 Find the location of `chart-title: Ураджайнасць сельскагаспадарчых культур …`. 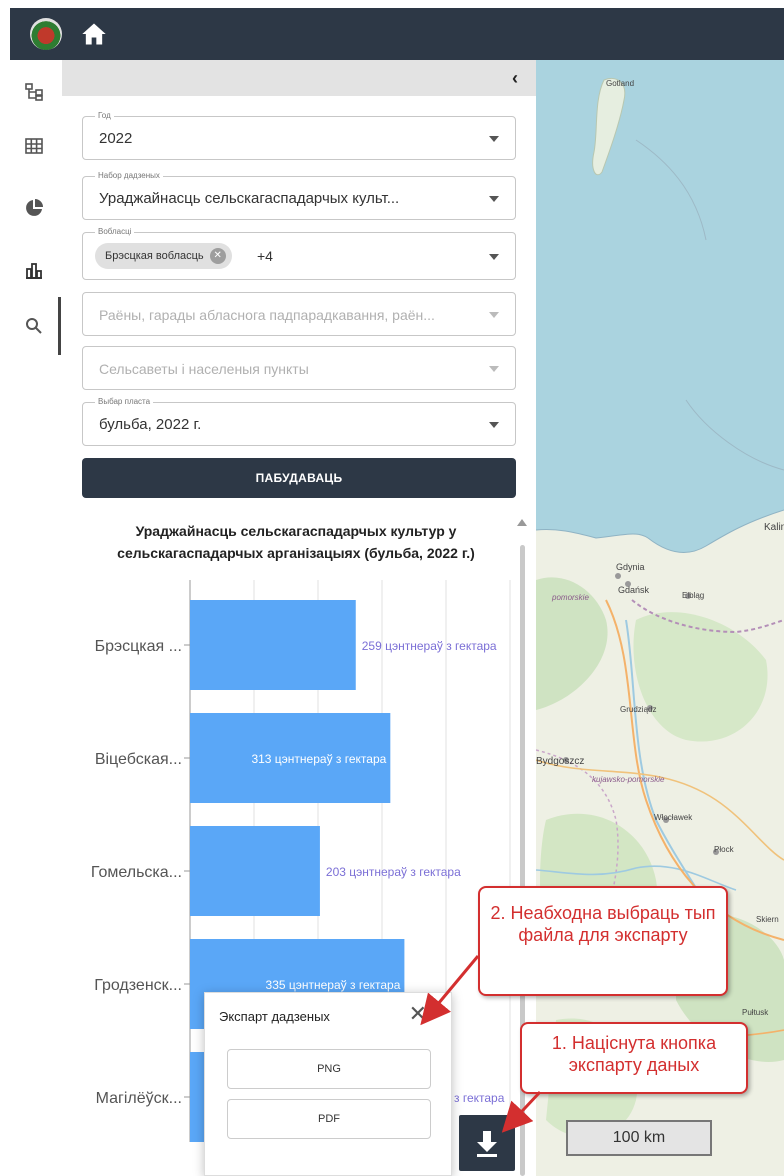

chart-title: Ураджайнасць сельскагаспадарчых культур … is located at coordinates (296, 542).